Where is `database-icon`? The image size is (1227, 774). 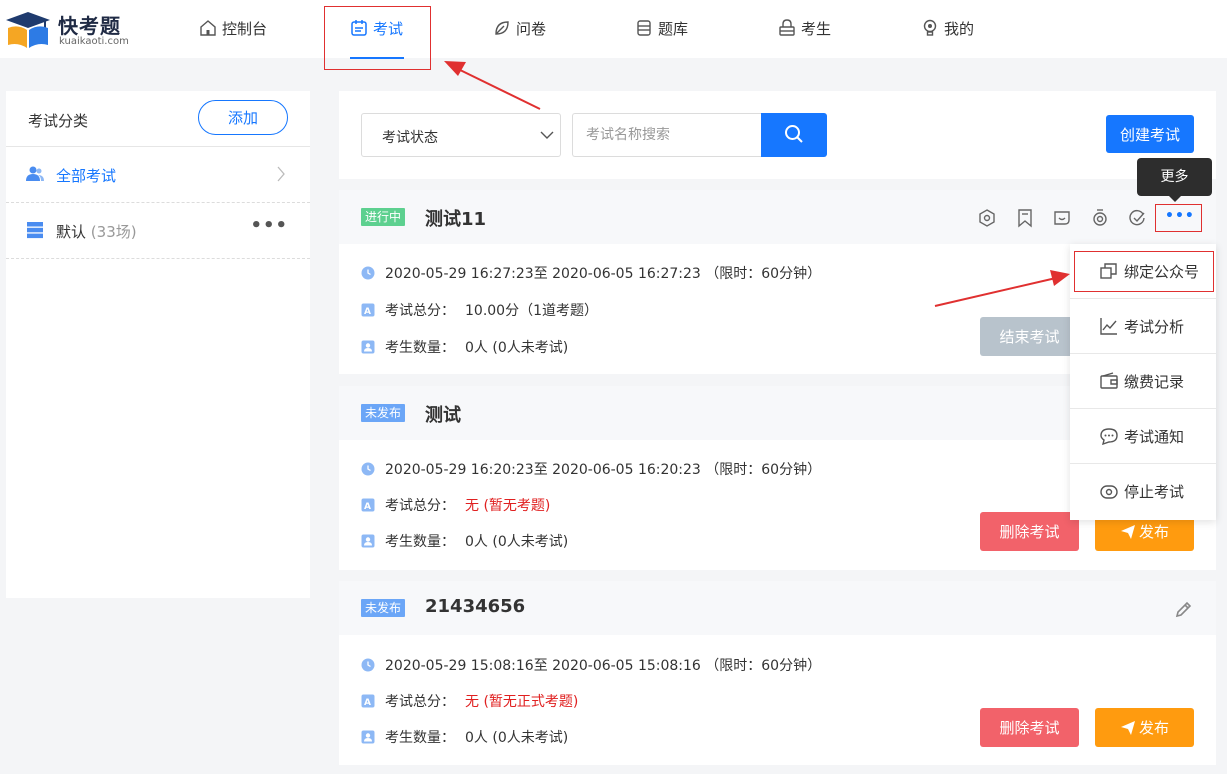
database-icon is located at coordinates (644, 28).